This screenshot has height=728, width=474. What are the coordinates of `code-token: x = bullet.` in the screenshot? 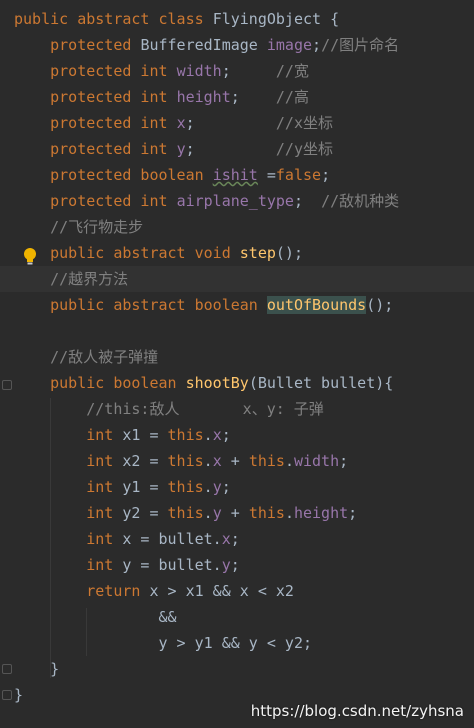 It's located at (172, 539).